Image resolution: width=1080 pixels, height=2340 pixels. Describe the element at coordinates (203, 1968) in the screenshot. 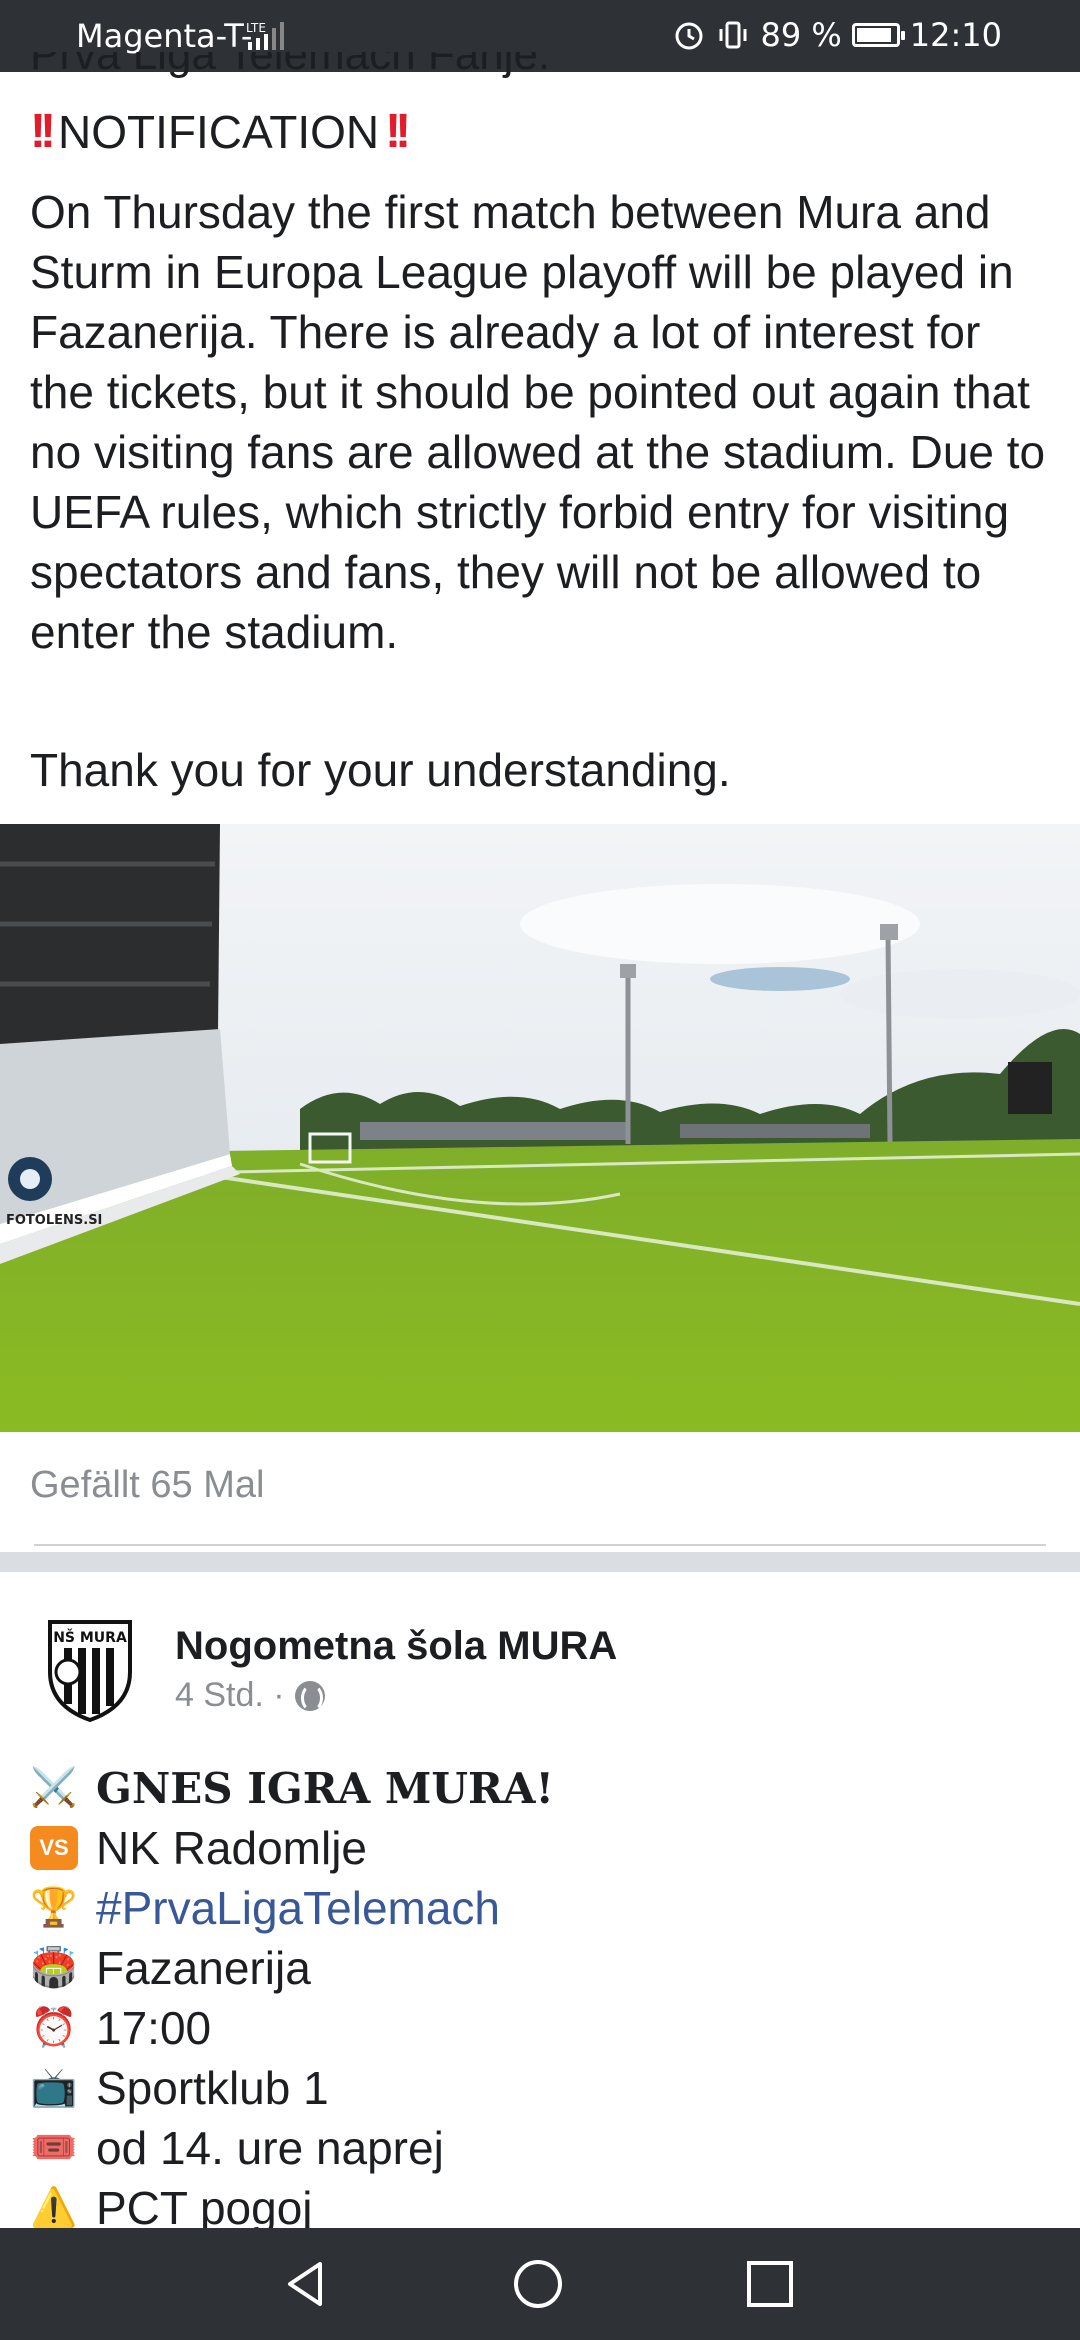

I see `line-text: Fazanerija` at that location.